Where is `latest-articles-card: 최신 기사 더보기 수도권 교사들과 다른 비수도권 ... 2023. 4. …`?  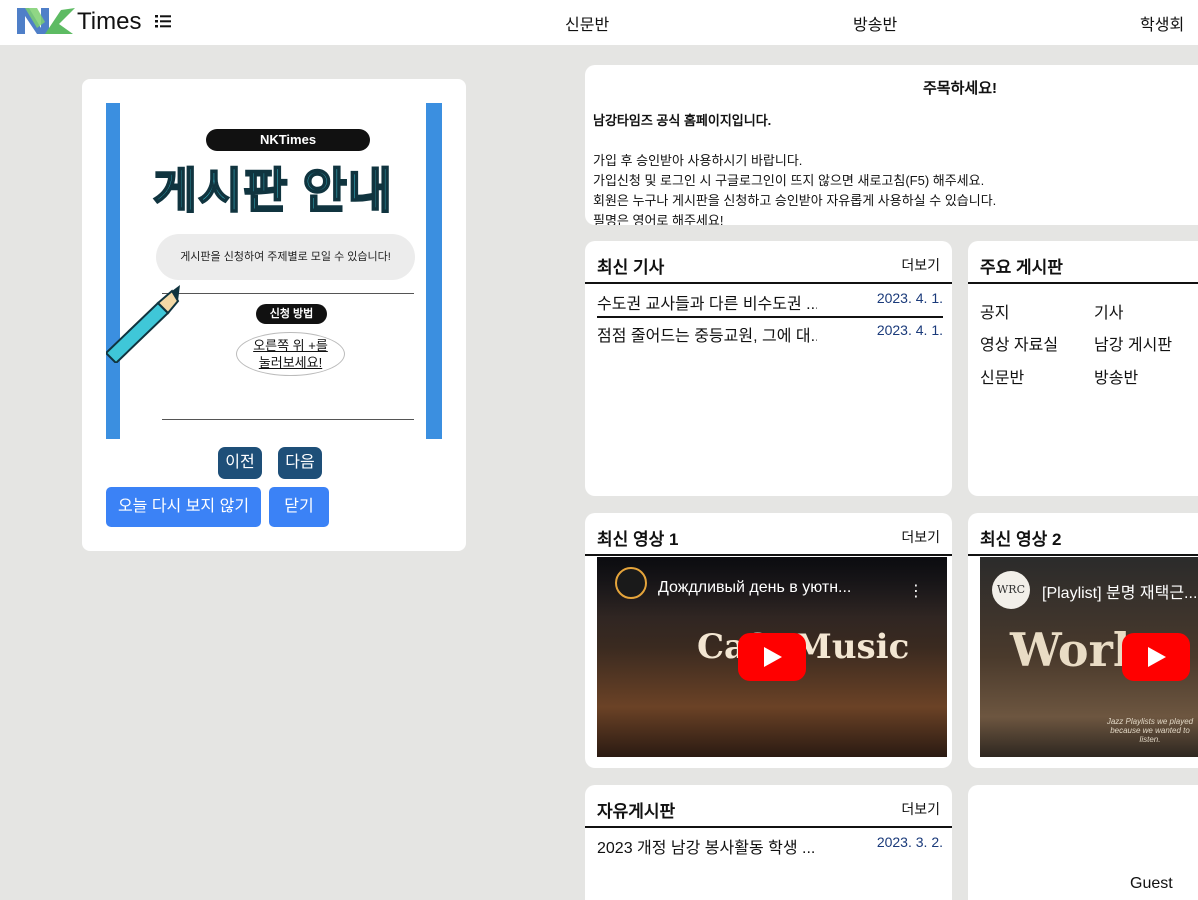
latest-articles-card: 최신 기사 더보기 수도권 교사들과 다른 비수도권 ... 2023. 4. … is located at coordinates (768, 368).